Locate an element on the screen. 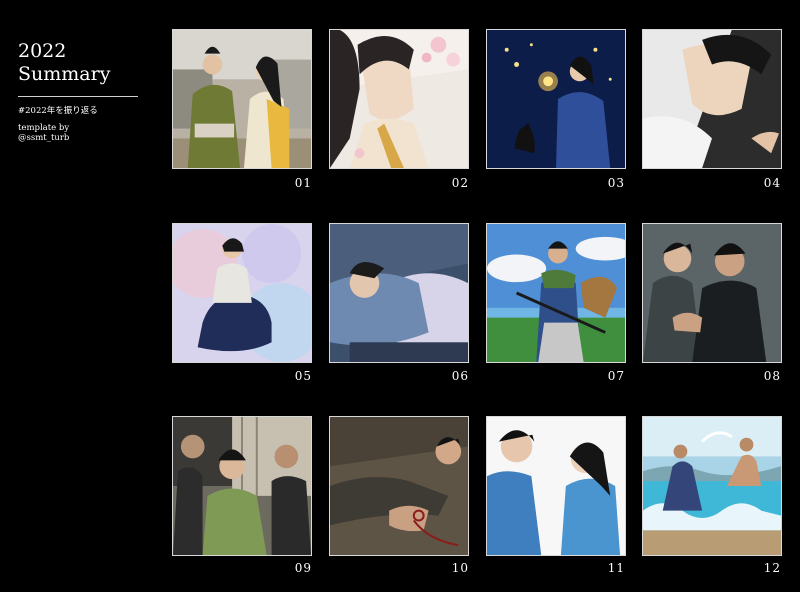 The width and height of the screenshot is (800, 592). two-figures-dark-icon is located at coordinates (712, 293).